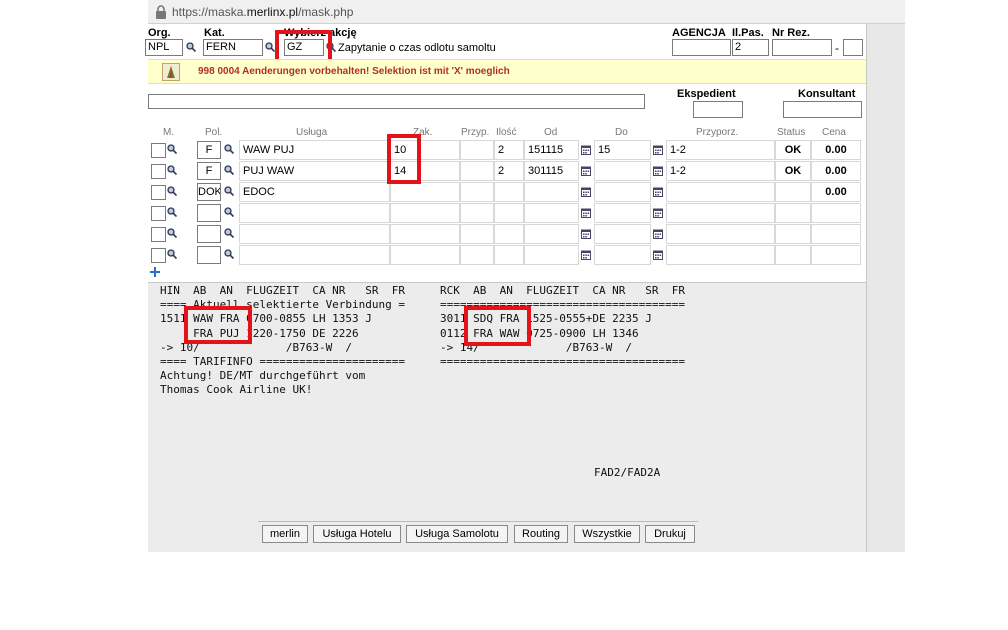  Describe the element at coordinates (622, 150) in the screenshot. I see `do-cell: 15` at that location.